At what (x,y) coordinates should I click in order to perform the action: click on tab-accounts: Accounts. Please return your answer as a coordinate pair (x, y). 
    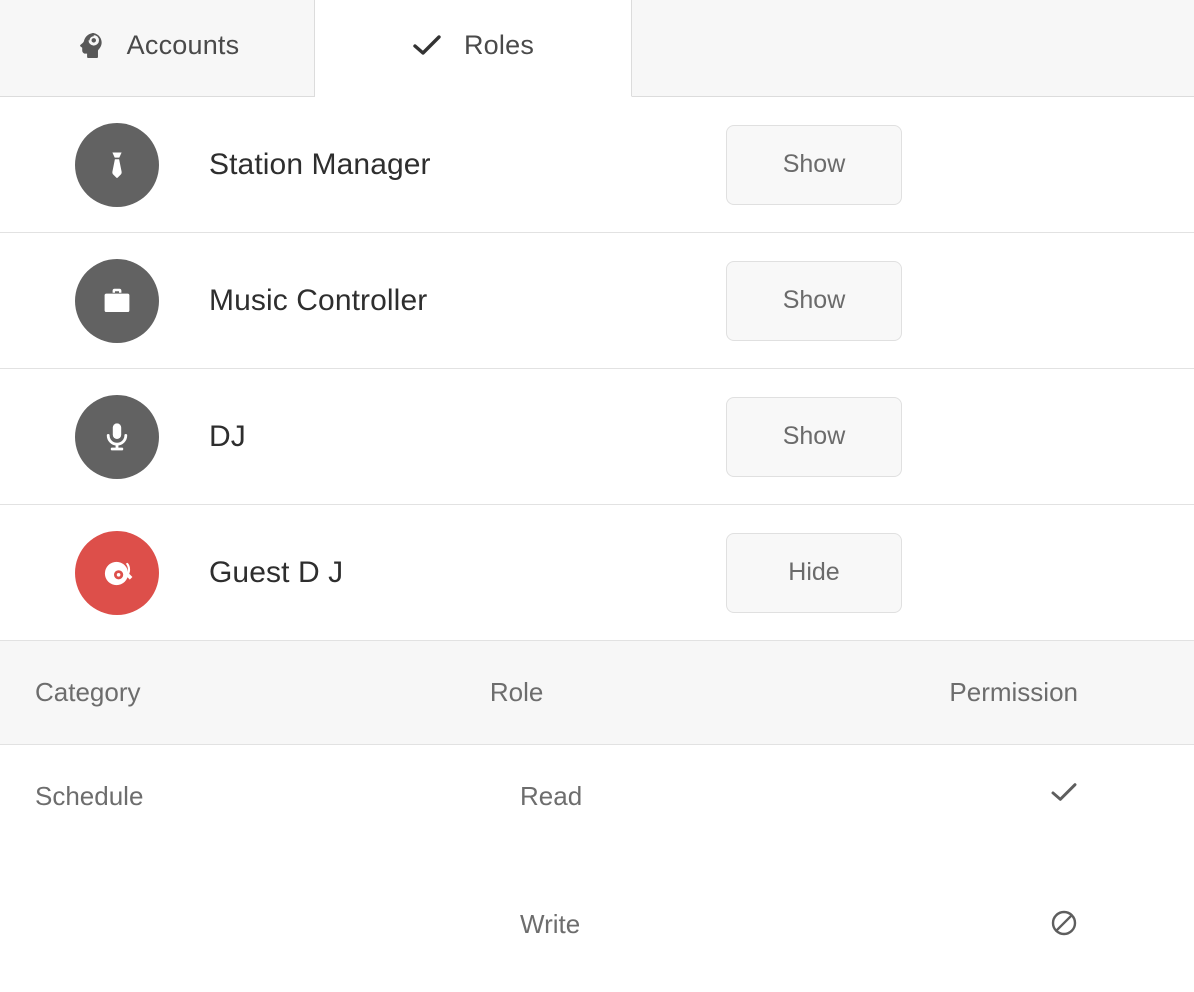
    Looking at the image, I should click on (157, 48).